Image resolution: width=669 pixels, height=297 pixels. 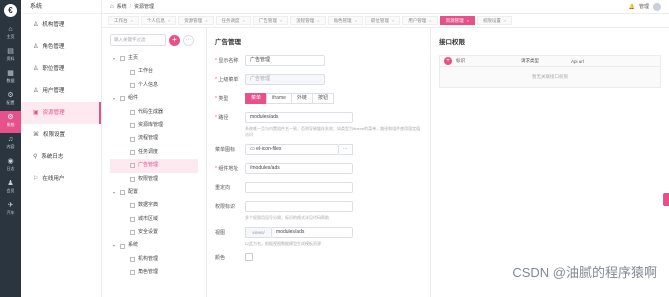 What do you see at coordinates (256, 98) in the screenshot?
I see `type-option: 菜单` at bounding box center [256, 98].